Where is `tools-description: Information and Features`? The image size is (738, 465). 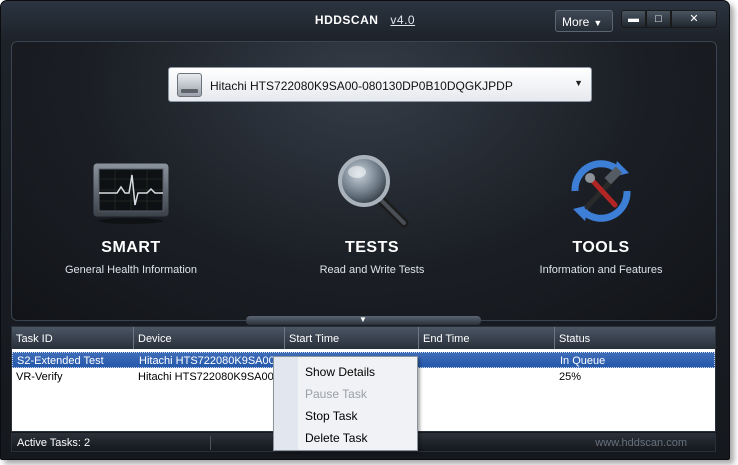
tools-description: Information and Features is located at coordinates (601, 270).